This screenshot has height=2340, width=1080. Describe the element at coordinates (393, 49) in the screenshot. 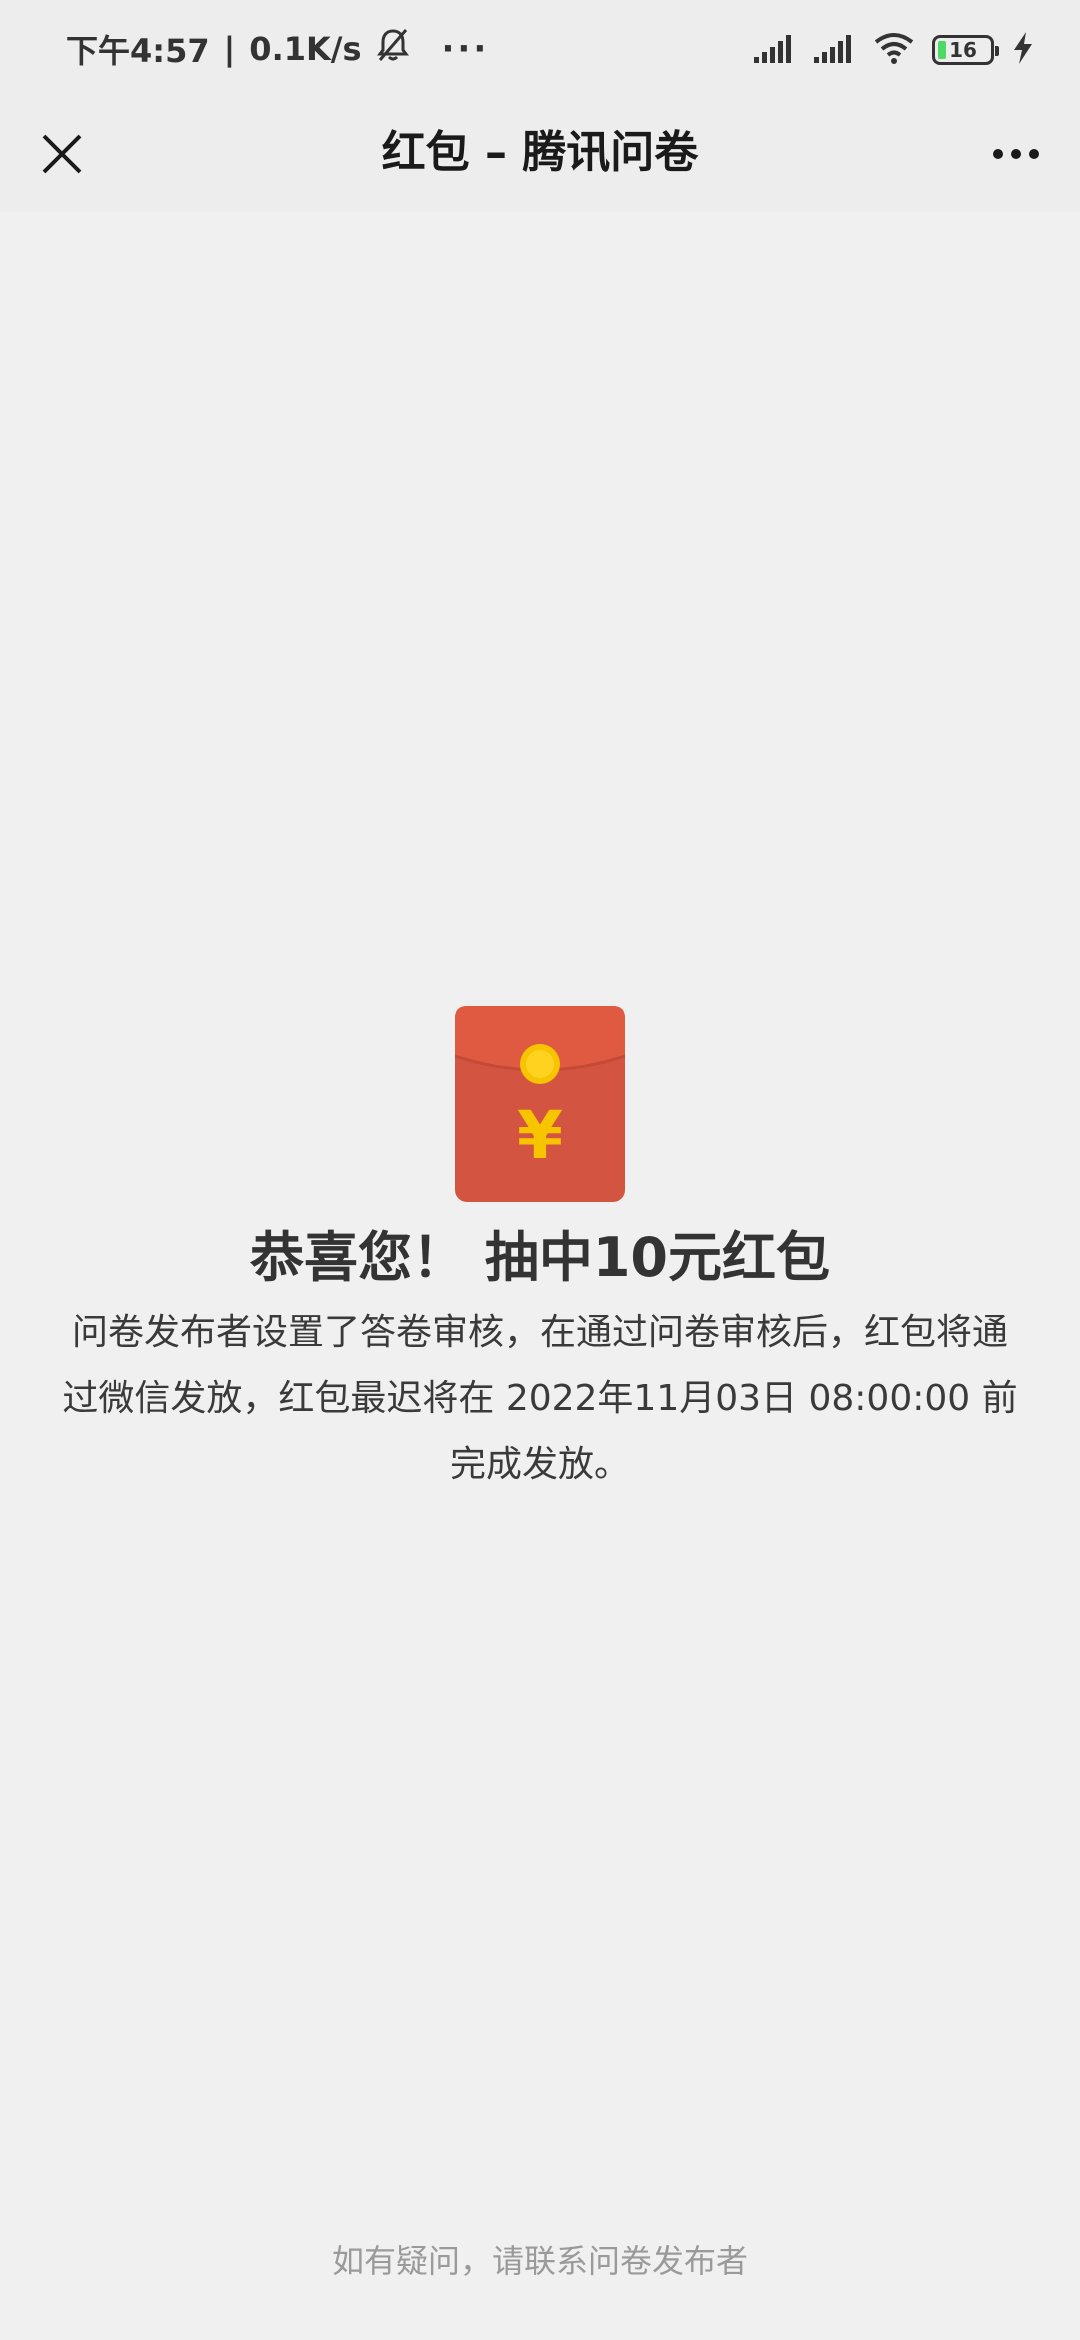

I see `bell-off-icon` at that location.